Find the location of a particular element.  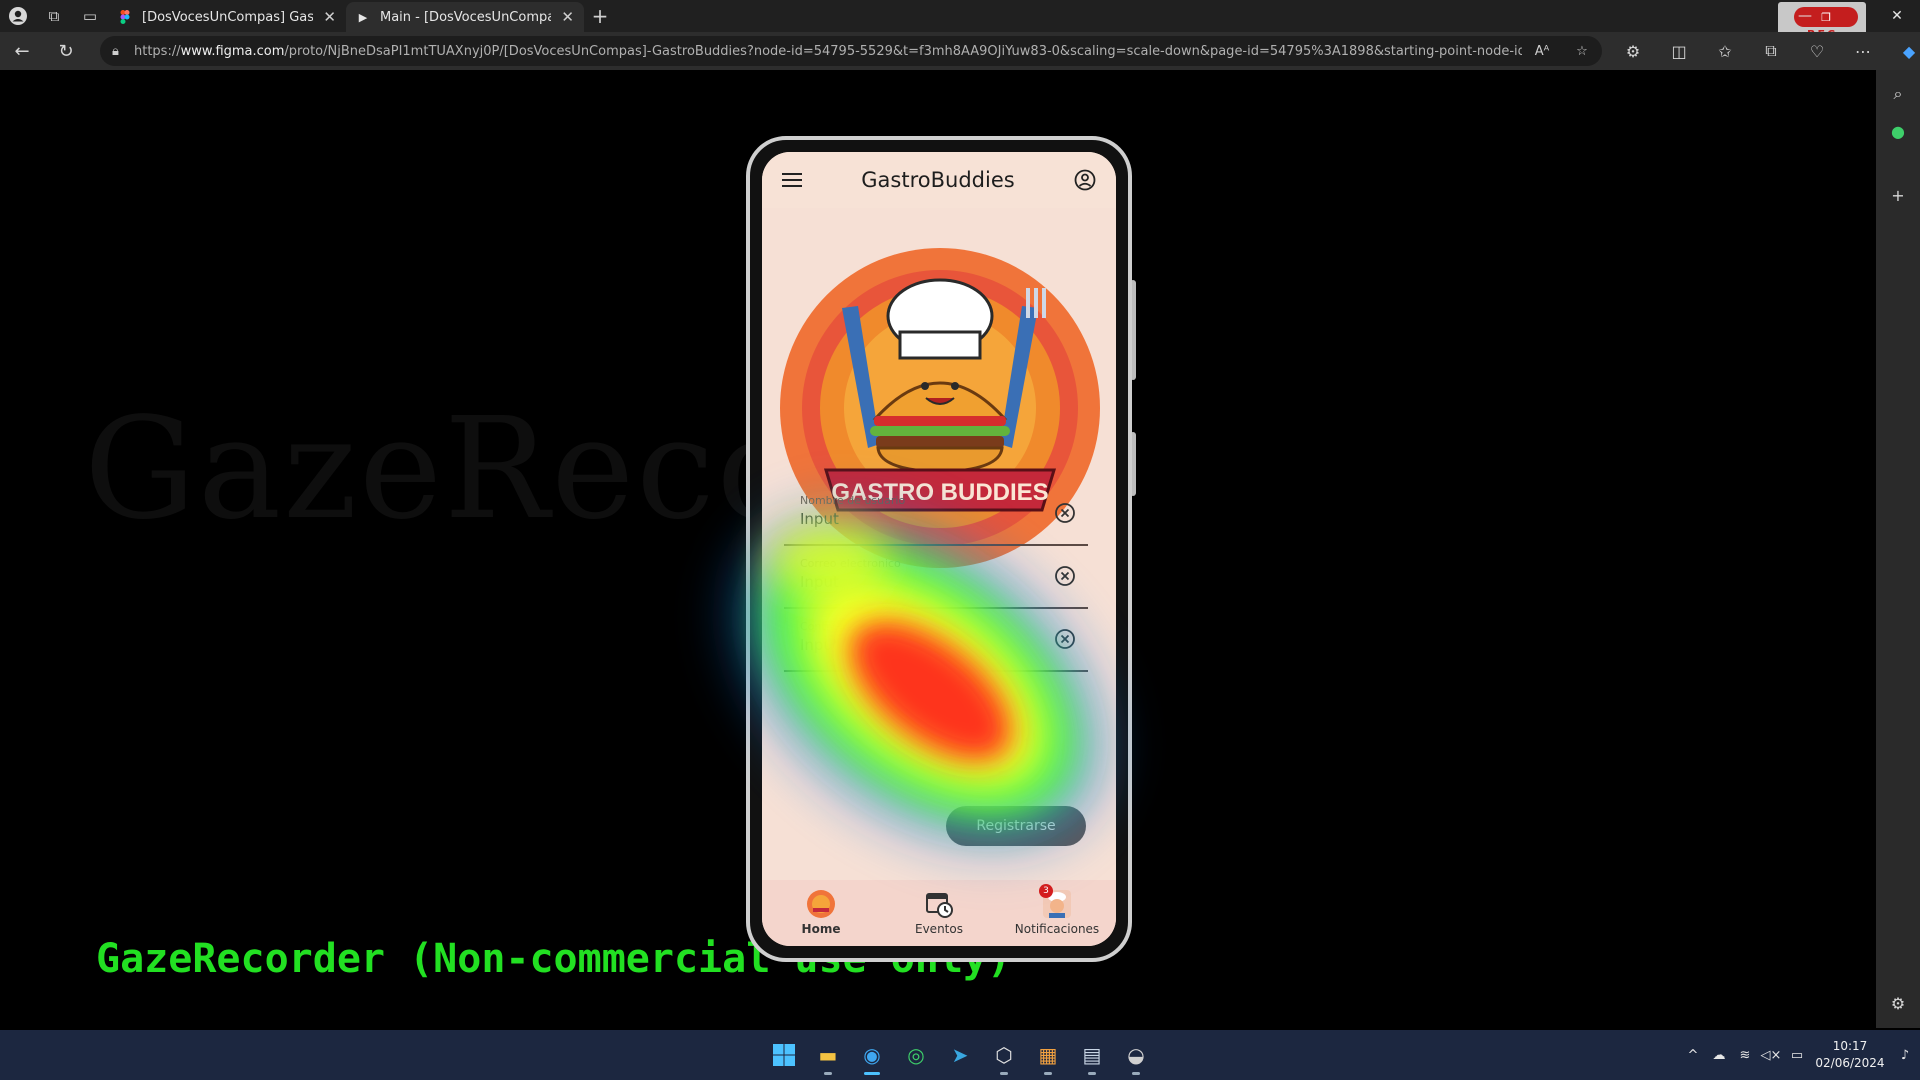

nav-label-home: Home is located at coordinates (821, 929).